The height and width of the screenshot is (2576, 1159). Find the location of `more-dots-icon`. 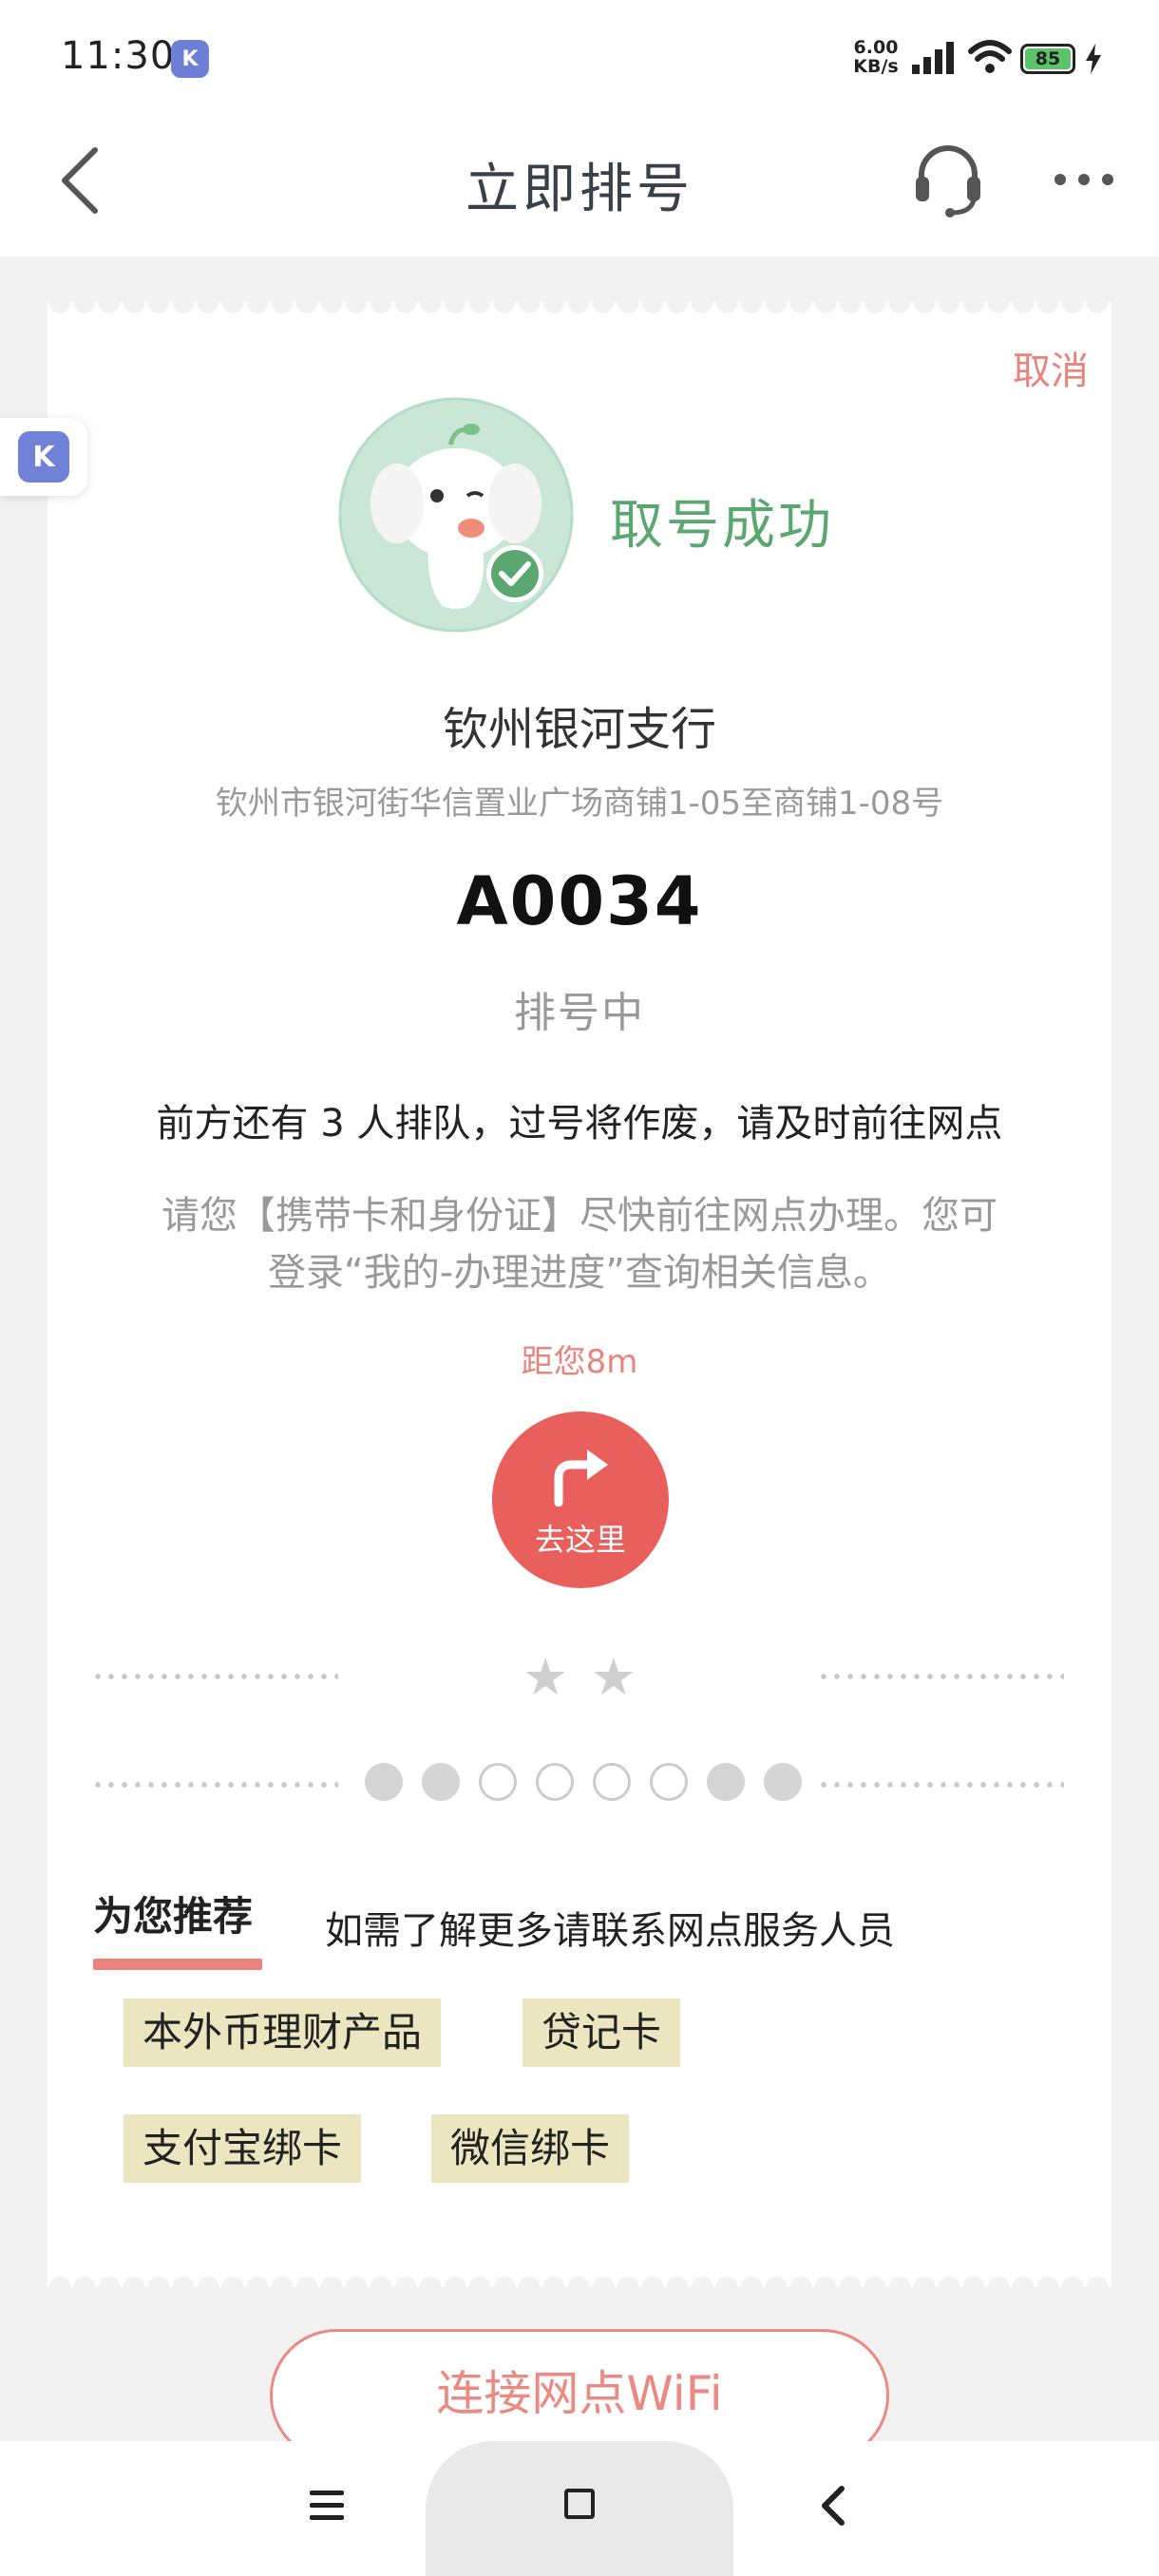

more-dots-icon is located at coordinates (1084, 179).